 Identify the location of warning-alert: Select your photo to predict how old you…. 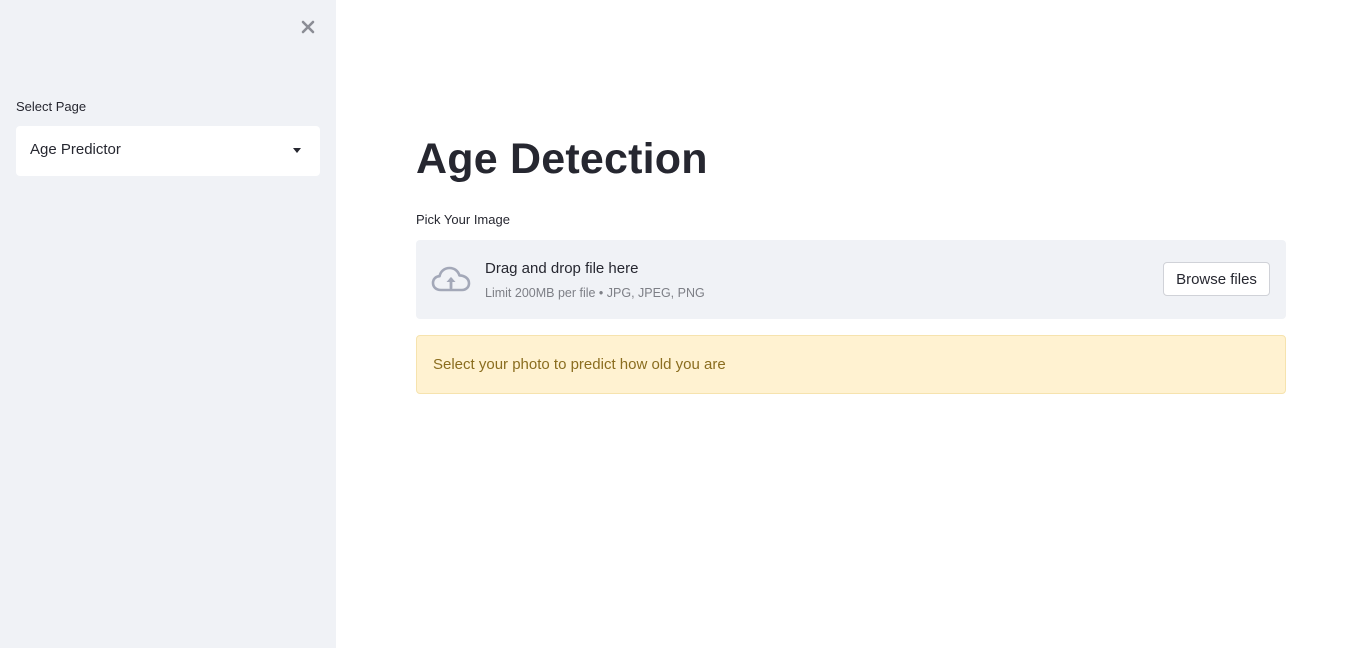
(851, 364).